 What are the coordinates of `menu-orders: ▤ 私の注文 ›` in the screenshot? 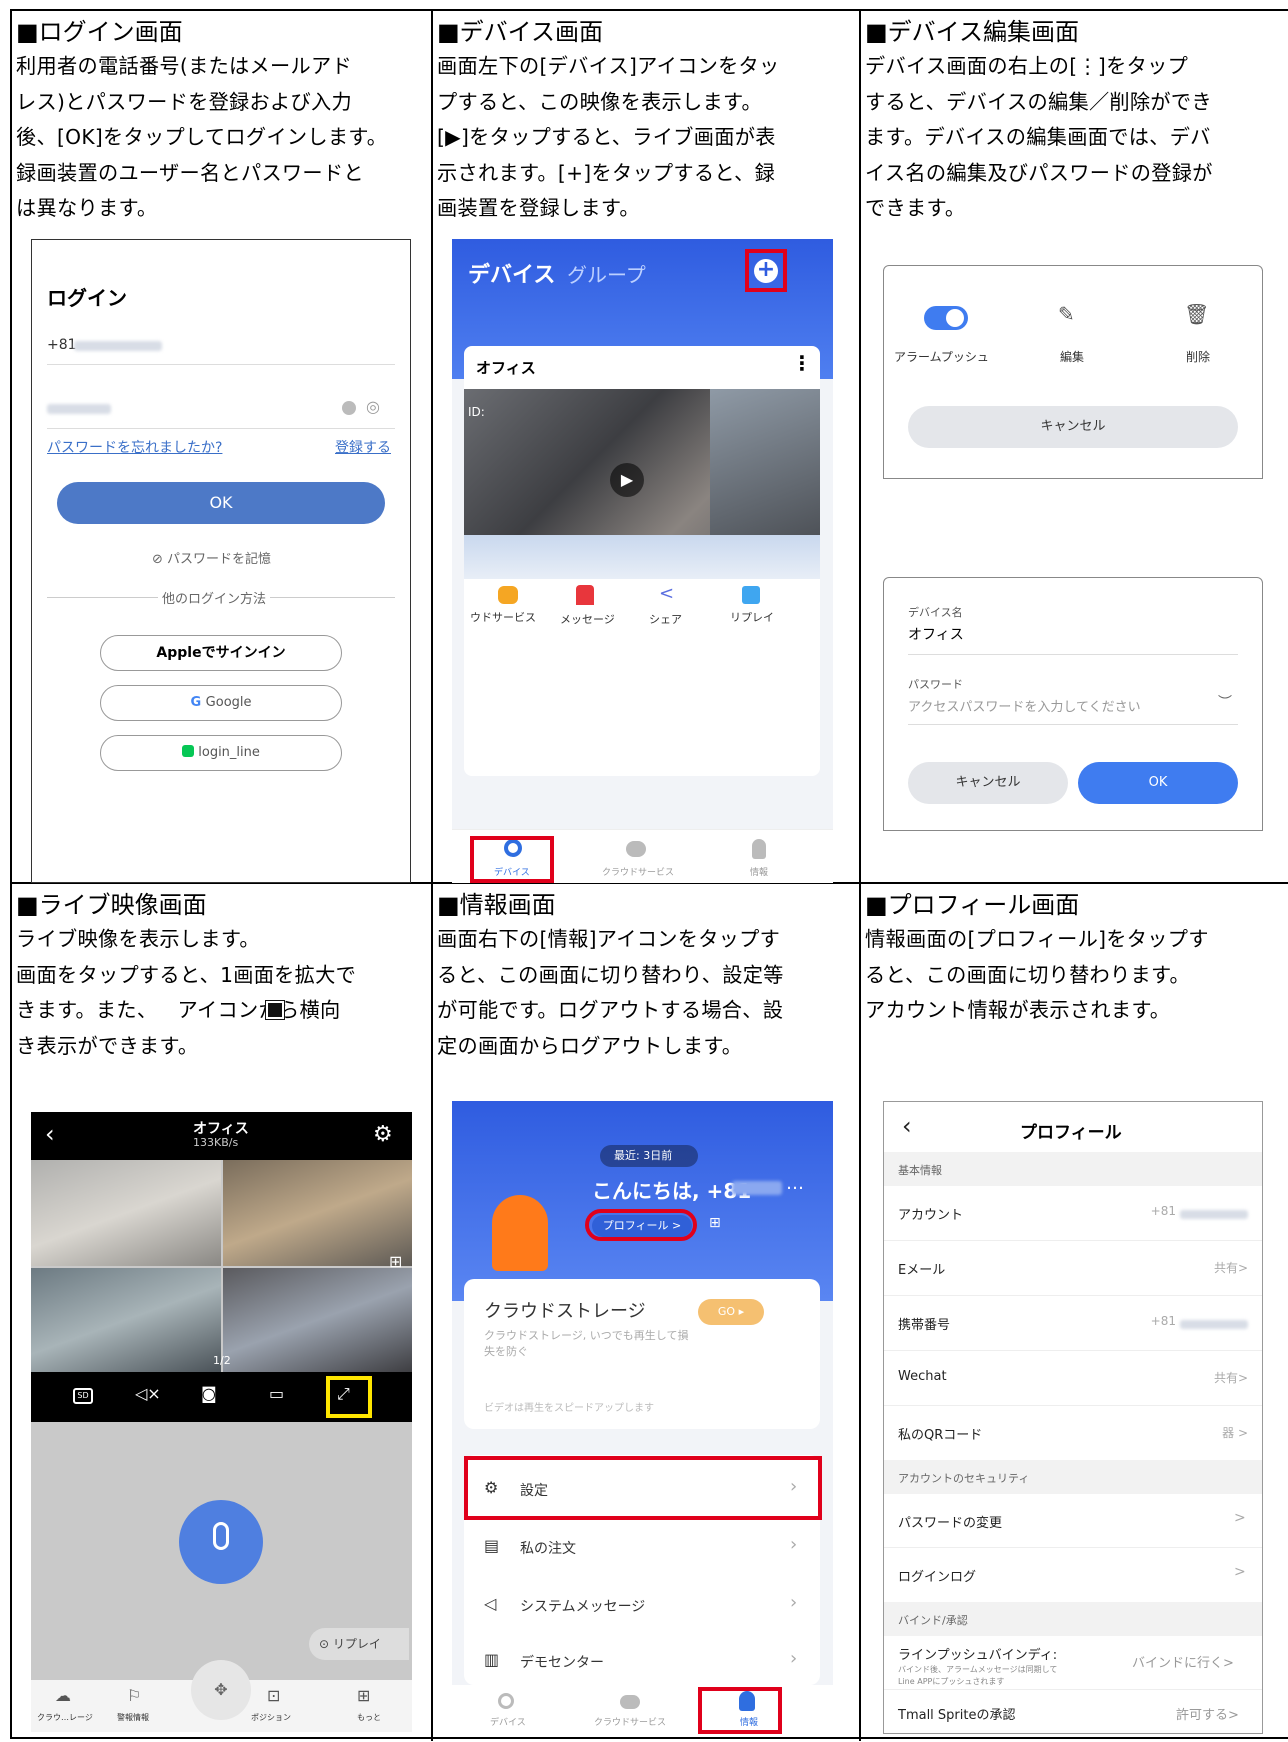 It's located at (642, 1547).